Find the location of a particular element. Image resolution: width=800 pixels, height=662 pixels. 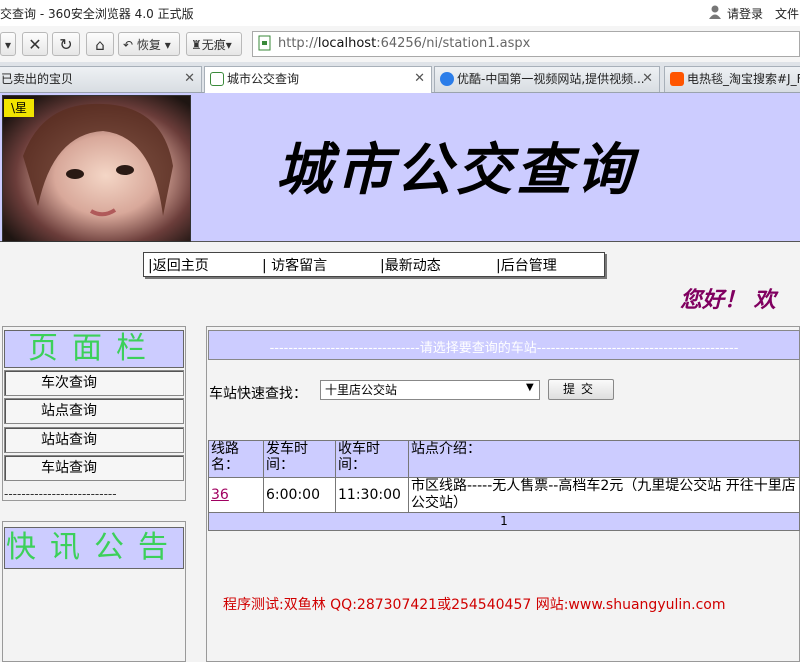

sidebar-item-station-query: 车站查询 is located at coordinates (94, 468).